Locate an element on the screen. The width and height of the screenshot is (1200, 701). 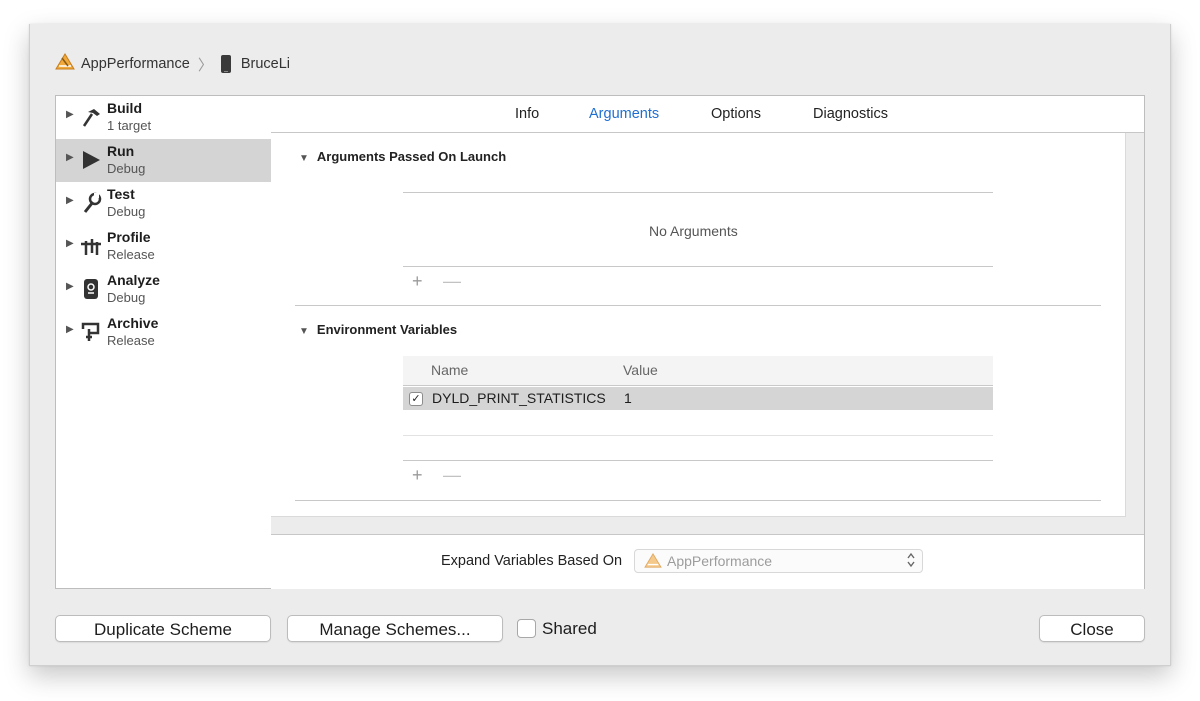
destination-name: BruceLi is located at coordinates (265, 64).